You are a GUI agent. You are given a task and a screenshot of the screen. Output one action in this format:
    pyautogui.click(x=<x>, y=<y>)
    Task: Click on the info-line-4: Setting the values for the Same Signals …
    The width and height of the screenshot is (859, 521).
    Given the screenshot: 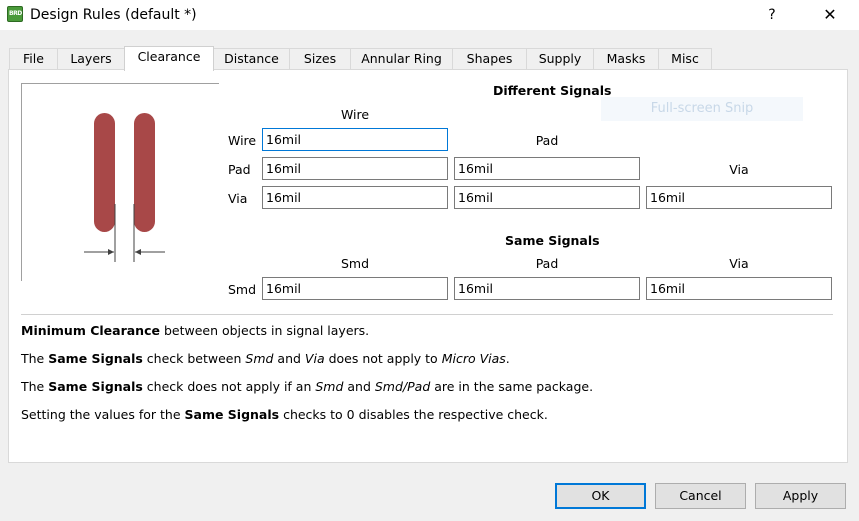 What is the action you would take?
    pyautogui.click(x=284, y=414)
    